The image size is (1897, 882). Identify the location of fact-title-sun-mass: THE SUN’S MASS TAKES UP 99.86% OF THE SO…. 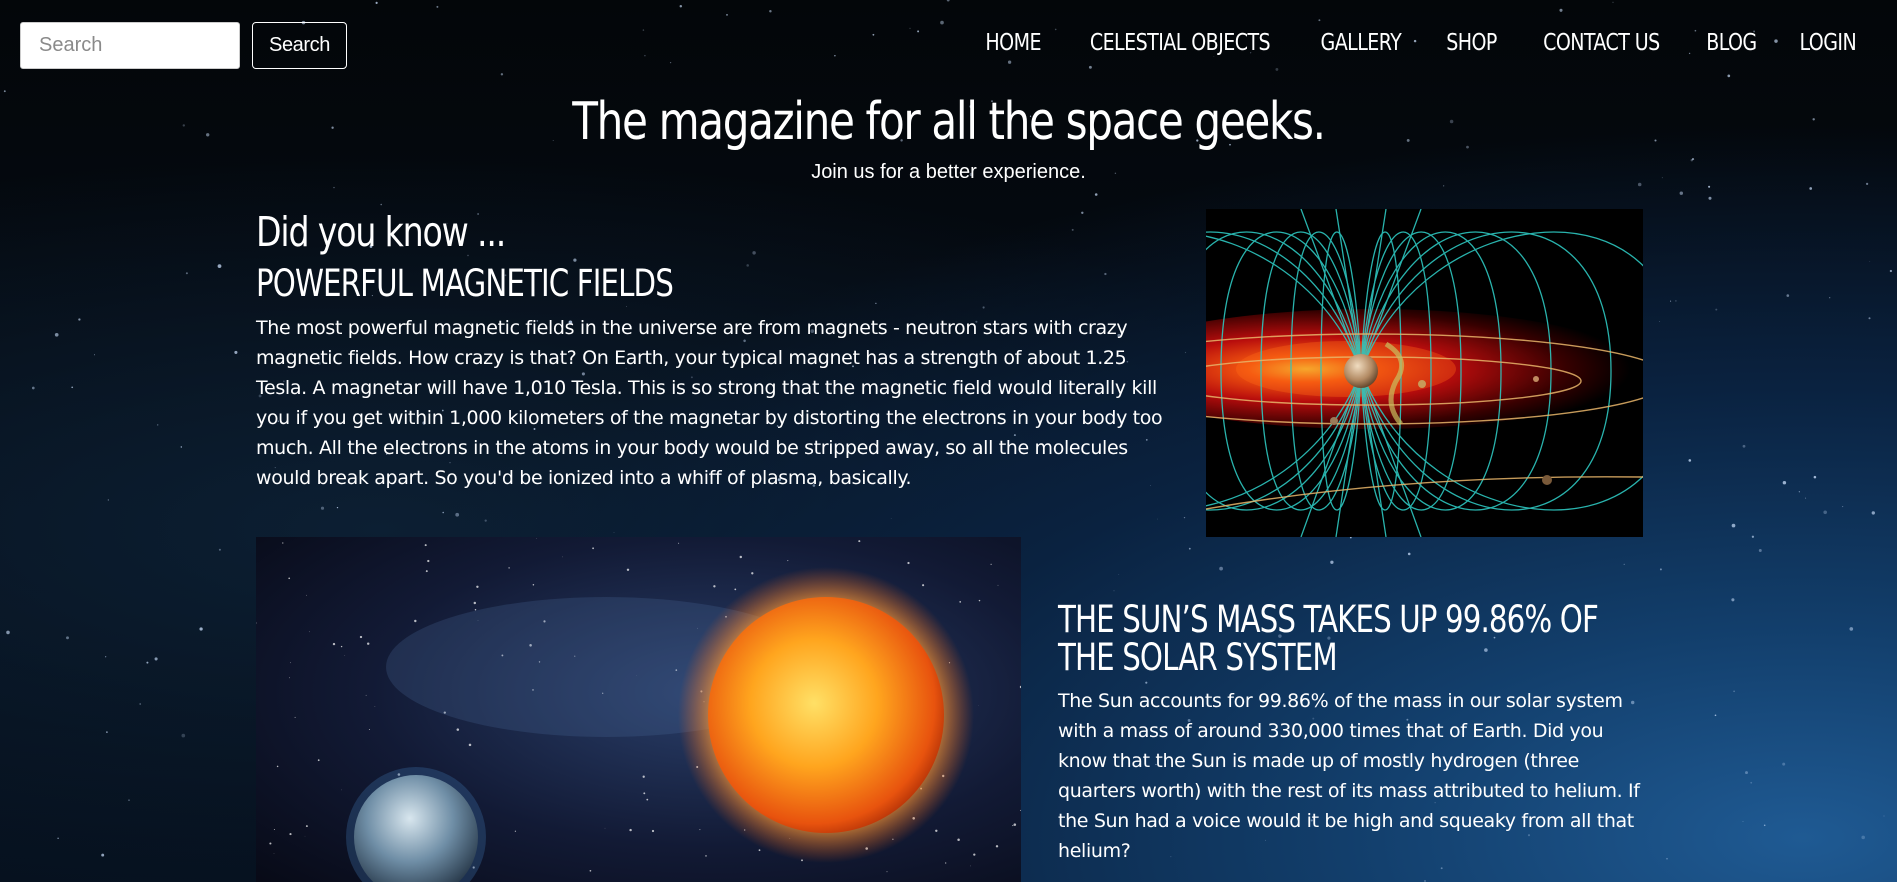
(1328, 638).